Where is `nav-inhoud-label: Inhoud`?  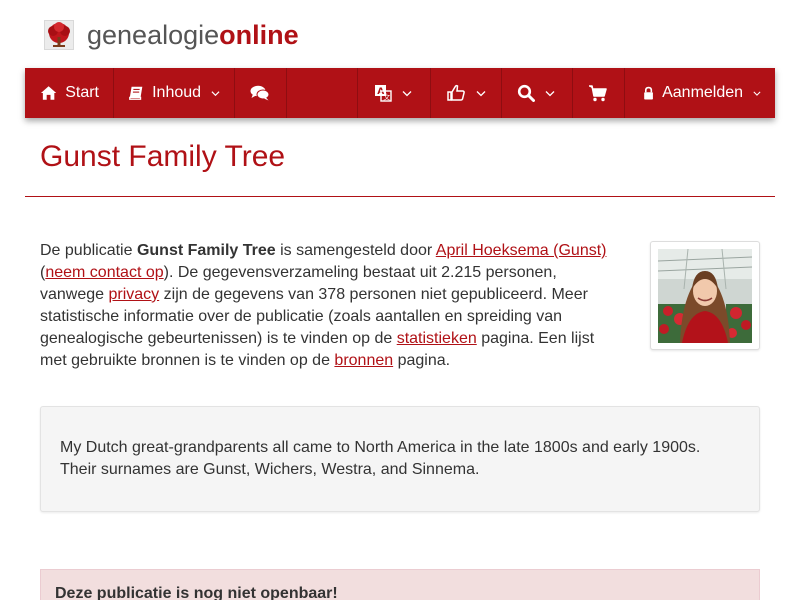 nav-inhoud-label: Inhoud is located at coordinates (177, 92).